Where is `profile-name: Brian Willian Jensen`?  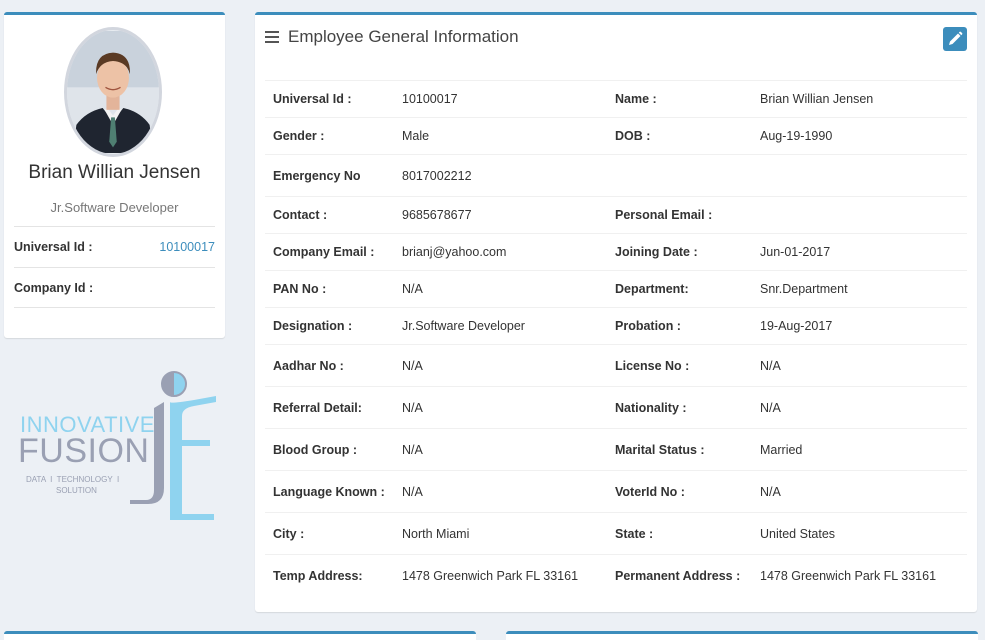 profile-name: Brian Willian Jensen is located at coordinates (114, 172).